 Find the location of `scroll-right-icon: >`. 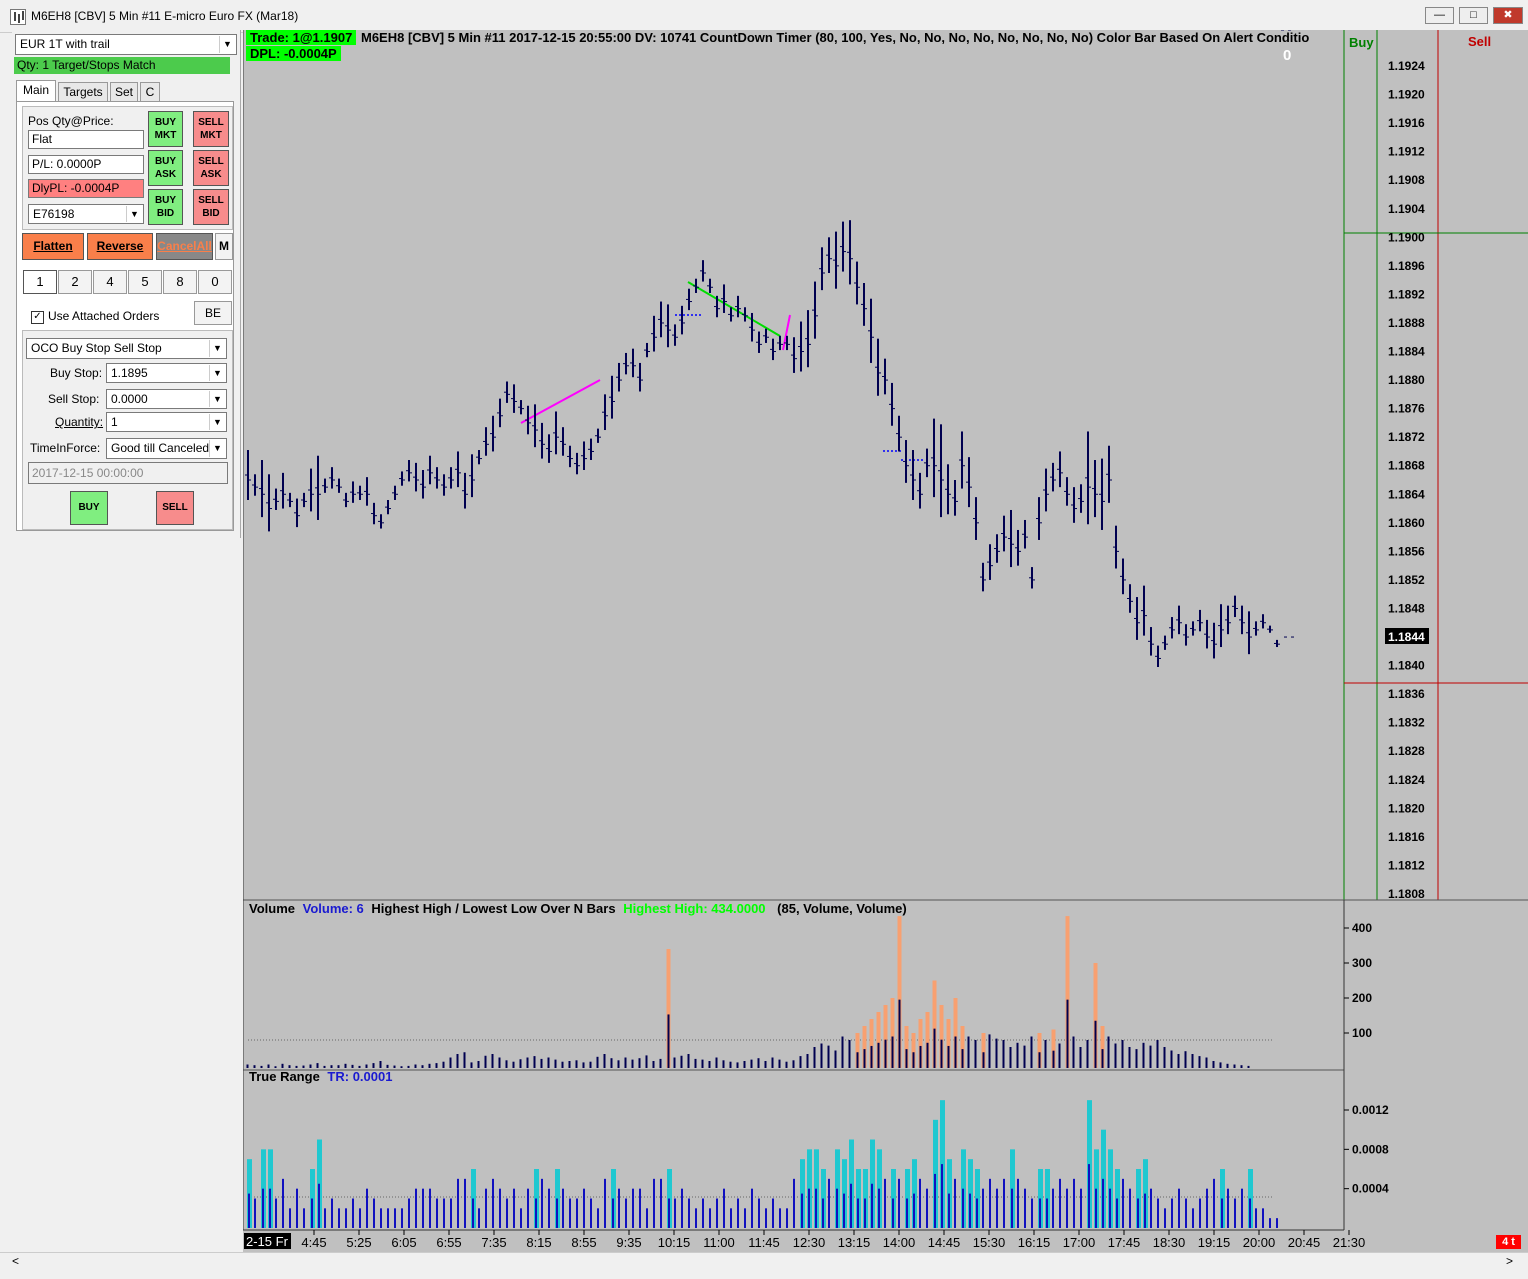

scroll-right-icon: > is located at coordinates (1509, 1261).